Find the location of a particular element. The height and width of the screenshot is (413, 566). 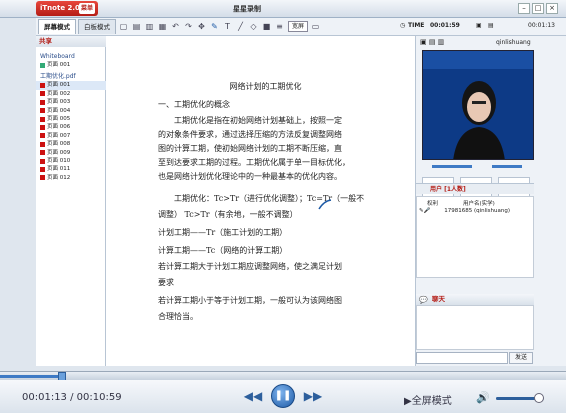

video-feed is located at coordinates (478, 105).